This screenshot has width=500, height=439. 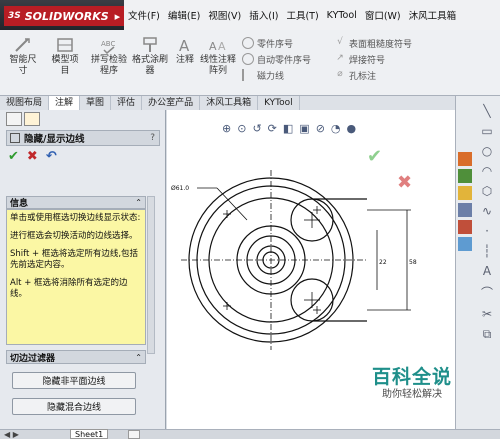 What do you see at coordinates (13, 157) in the screenshot?
I see `ok-check-icon: ✔` at bounding box center [13, 157].